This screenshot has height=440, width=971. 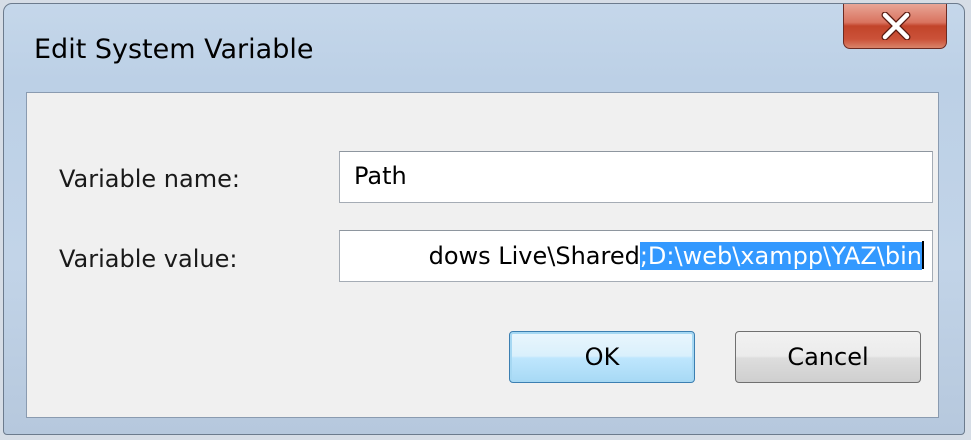 I want to click on text-caret, so click(x=923, y=255).